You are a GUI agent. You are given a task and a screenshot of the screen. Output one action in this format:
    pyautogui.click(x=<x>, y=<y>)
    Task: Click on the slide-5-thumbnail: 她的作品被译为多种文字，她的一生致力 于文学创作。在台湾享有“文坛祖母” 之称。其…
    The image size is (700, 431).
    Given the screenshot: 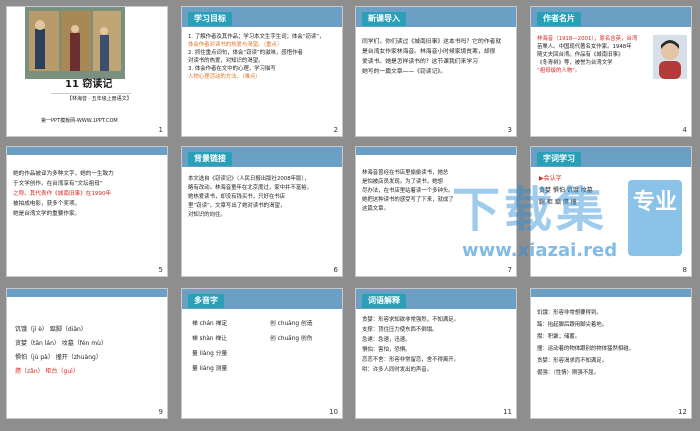 What is the action you would take?
    pyautogui.click(x=87, y=211)
    